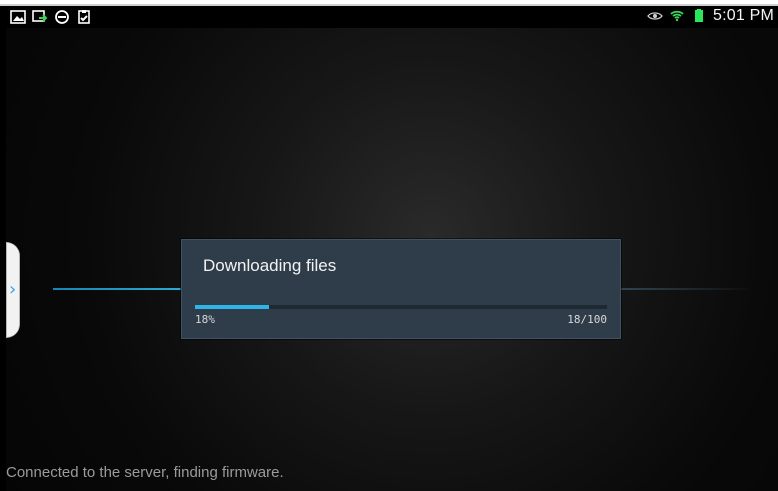  Describe the element at coordinates (392, 17) in the screenshot. I see `status-bar: 5:01 PM` at that location.